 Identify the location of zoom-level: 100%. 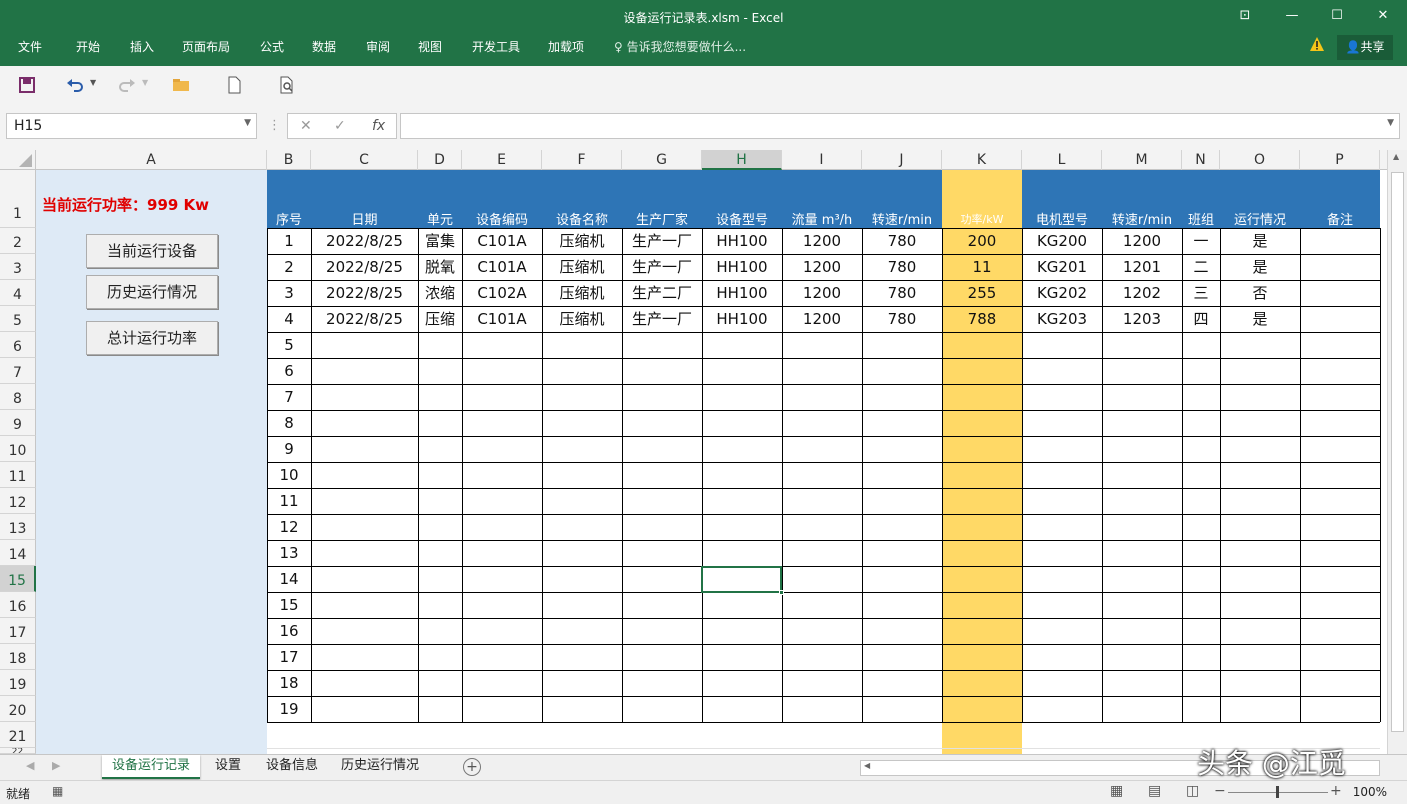
(1370, 792).